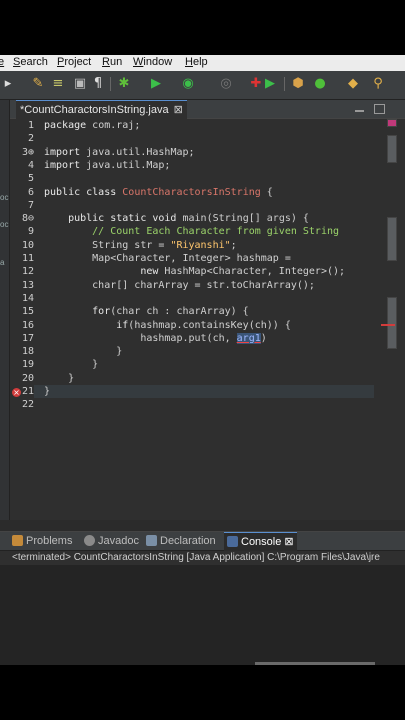  I want to click on code-token: java.util.Map;, so click(128, 165).